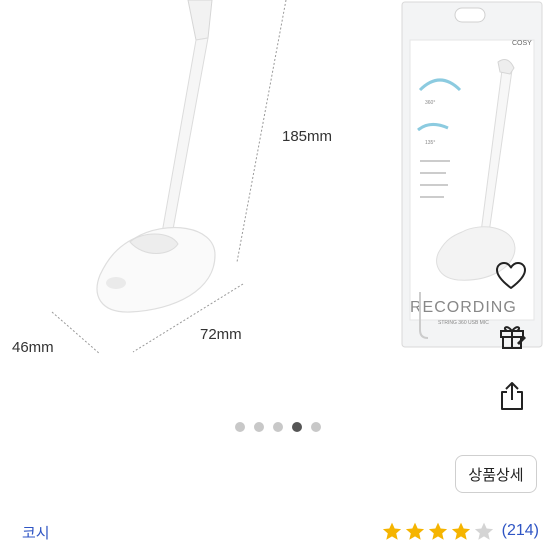 The width and height of the screenshot is (555, 555). I want to click on mic-head, so click(200, 20).